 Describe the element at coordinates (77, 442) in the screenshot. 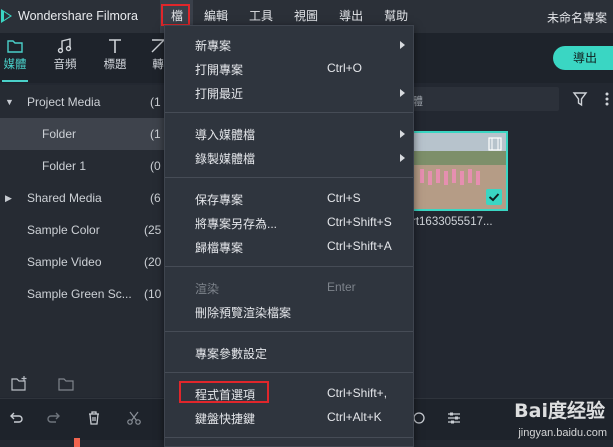

I see `playhead-marker` at that location.